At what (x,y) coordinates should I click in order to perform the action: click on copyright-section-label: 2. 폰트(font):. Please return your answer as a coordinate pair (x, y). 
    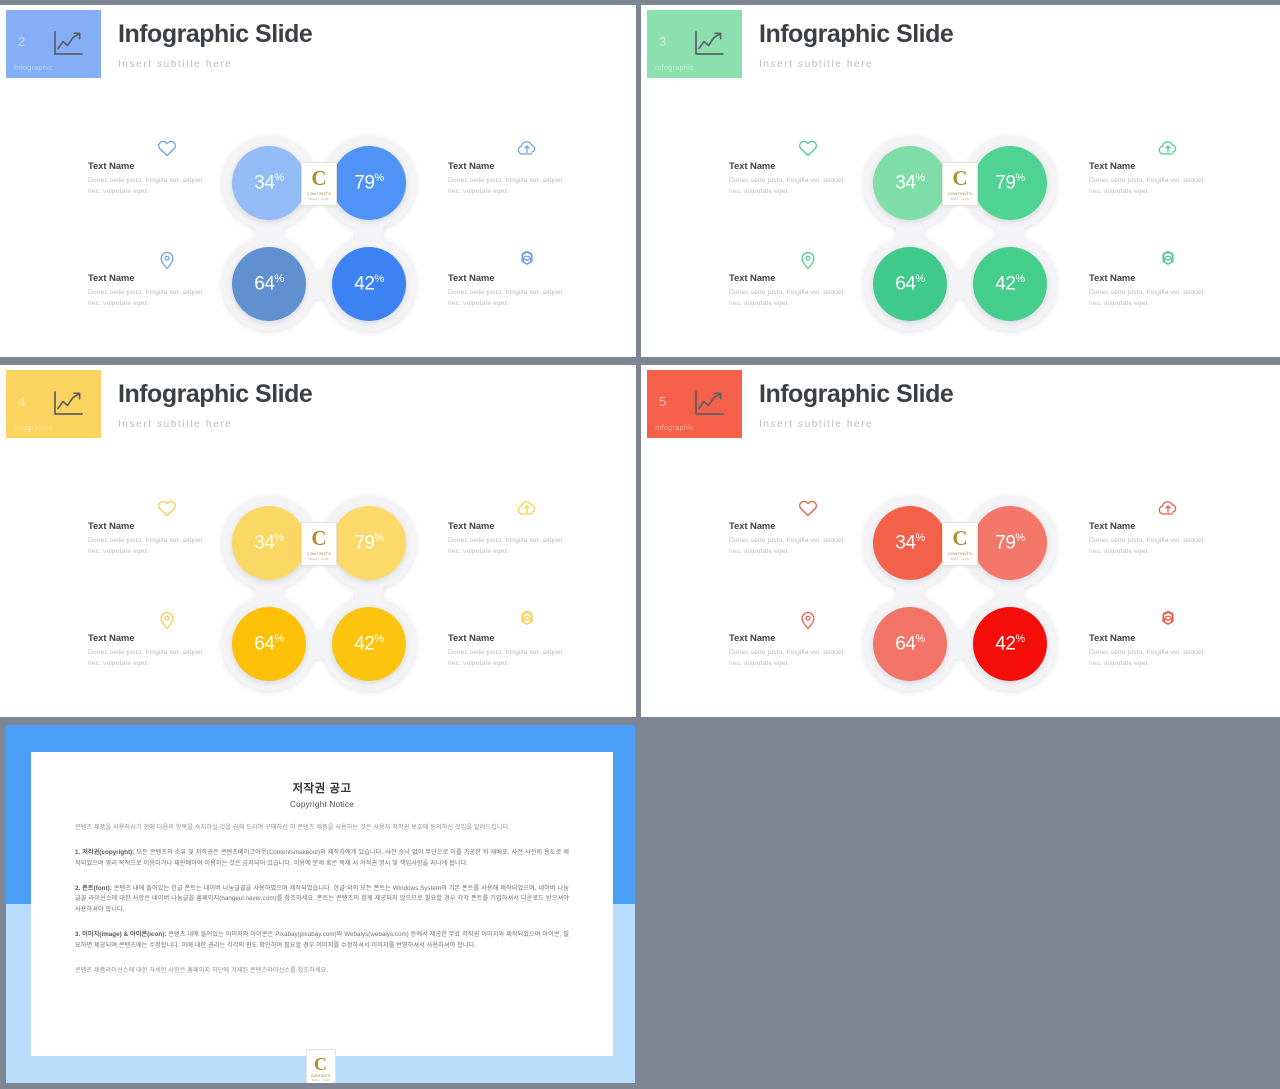
    Looking at the image, I should click on (93, 888).